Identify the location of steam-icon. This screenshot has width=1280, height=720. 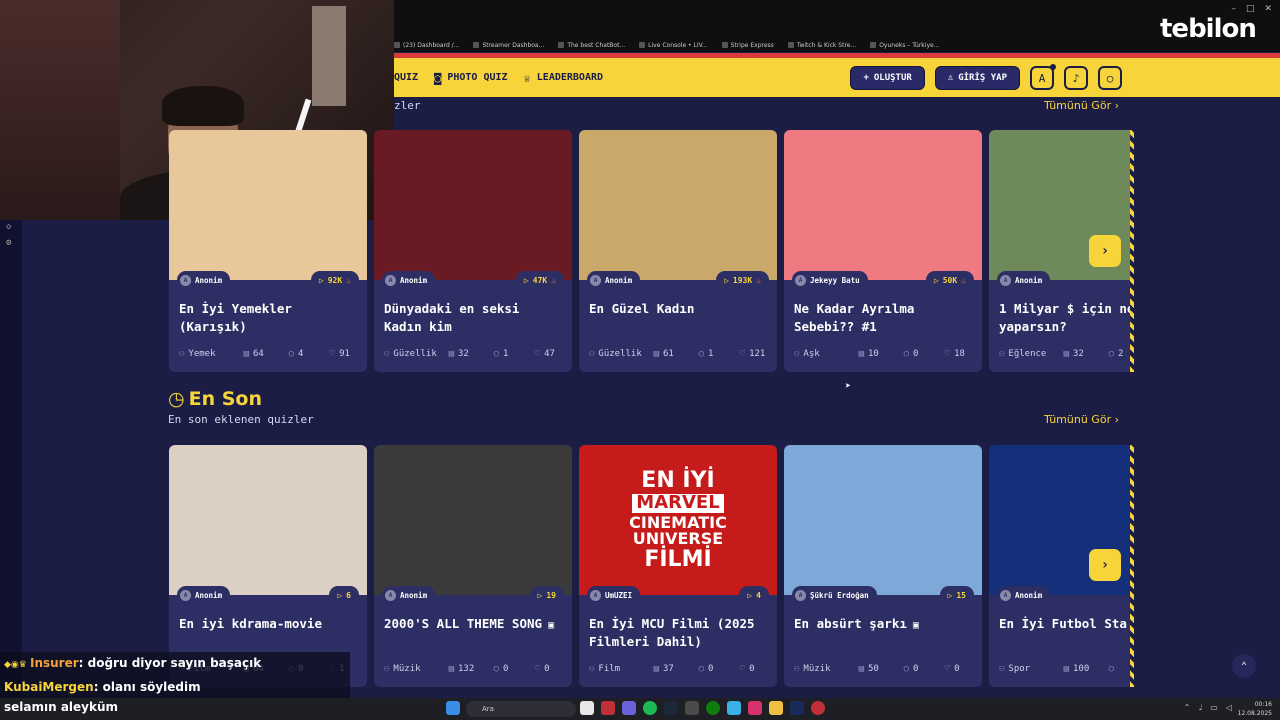
(671, 708).